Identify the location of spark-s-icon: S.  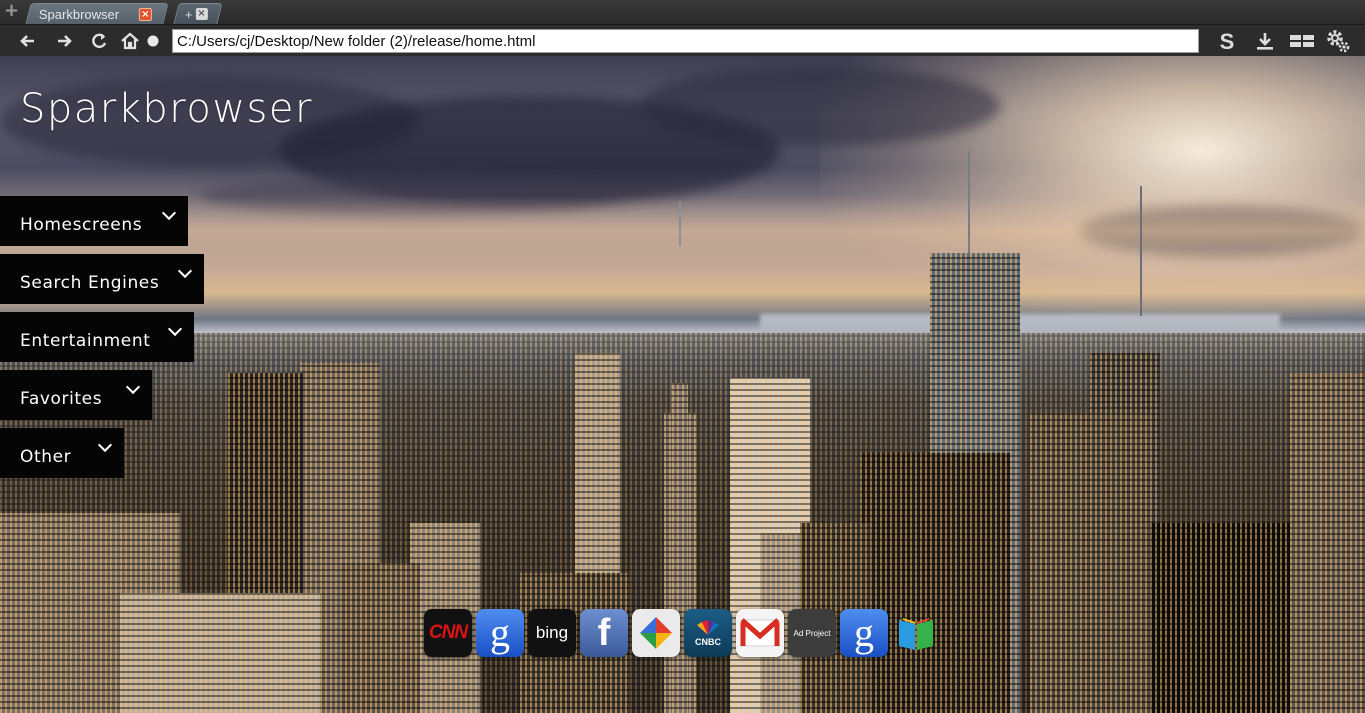
(1227, 41).